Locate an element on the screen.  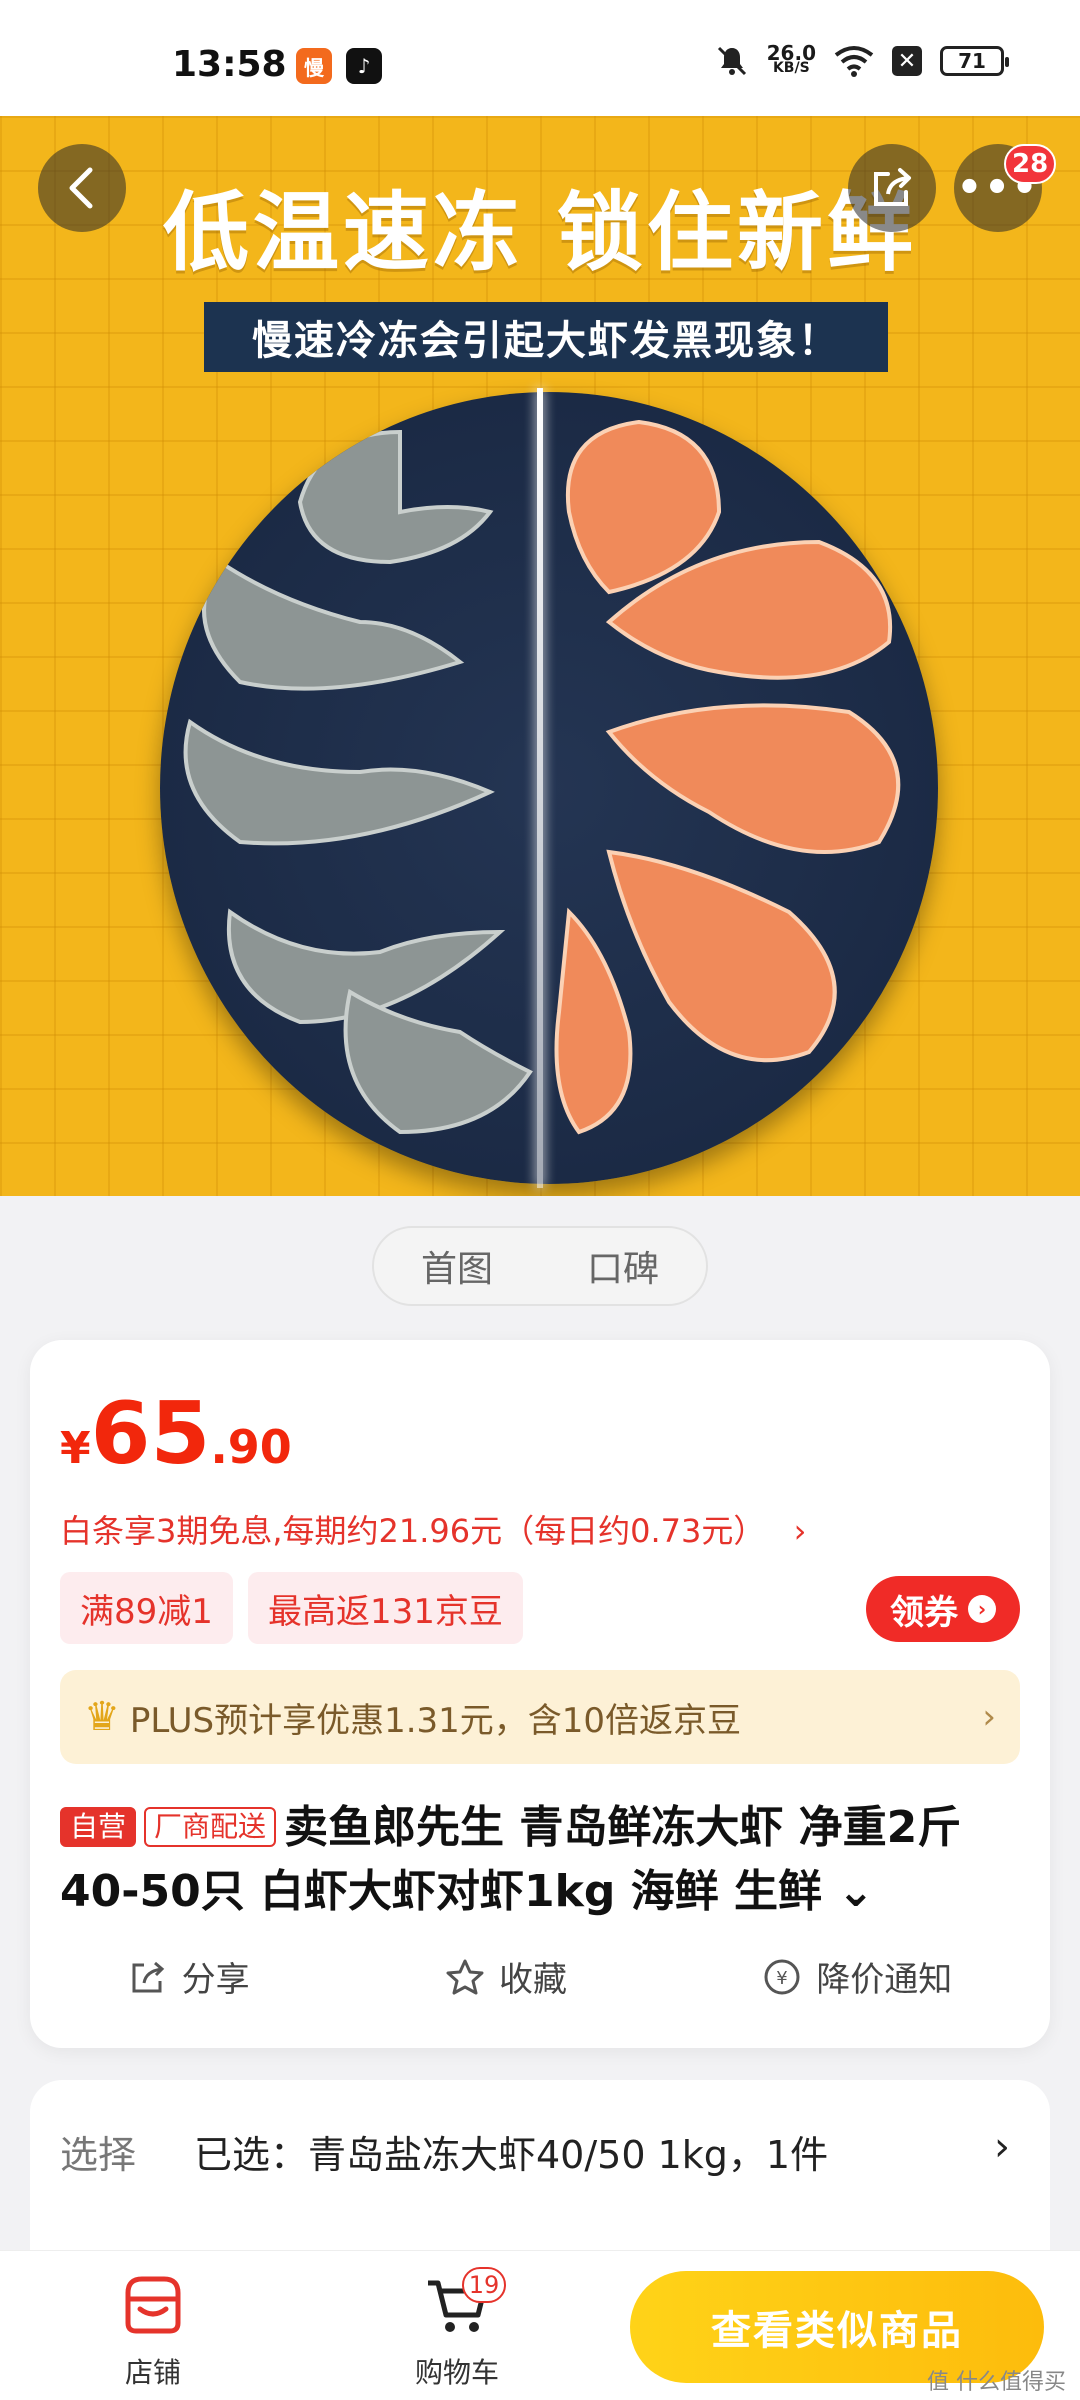
raw-shrimp-image is located at coordinates (358, 782).